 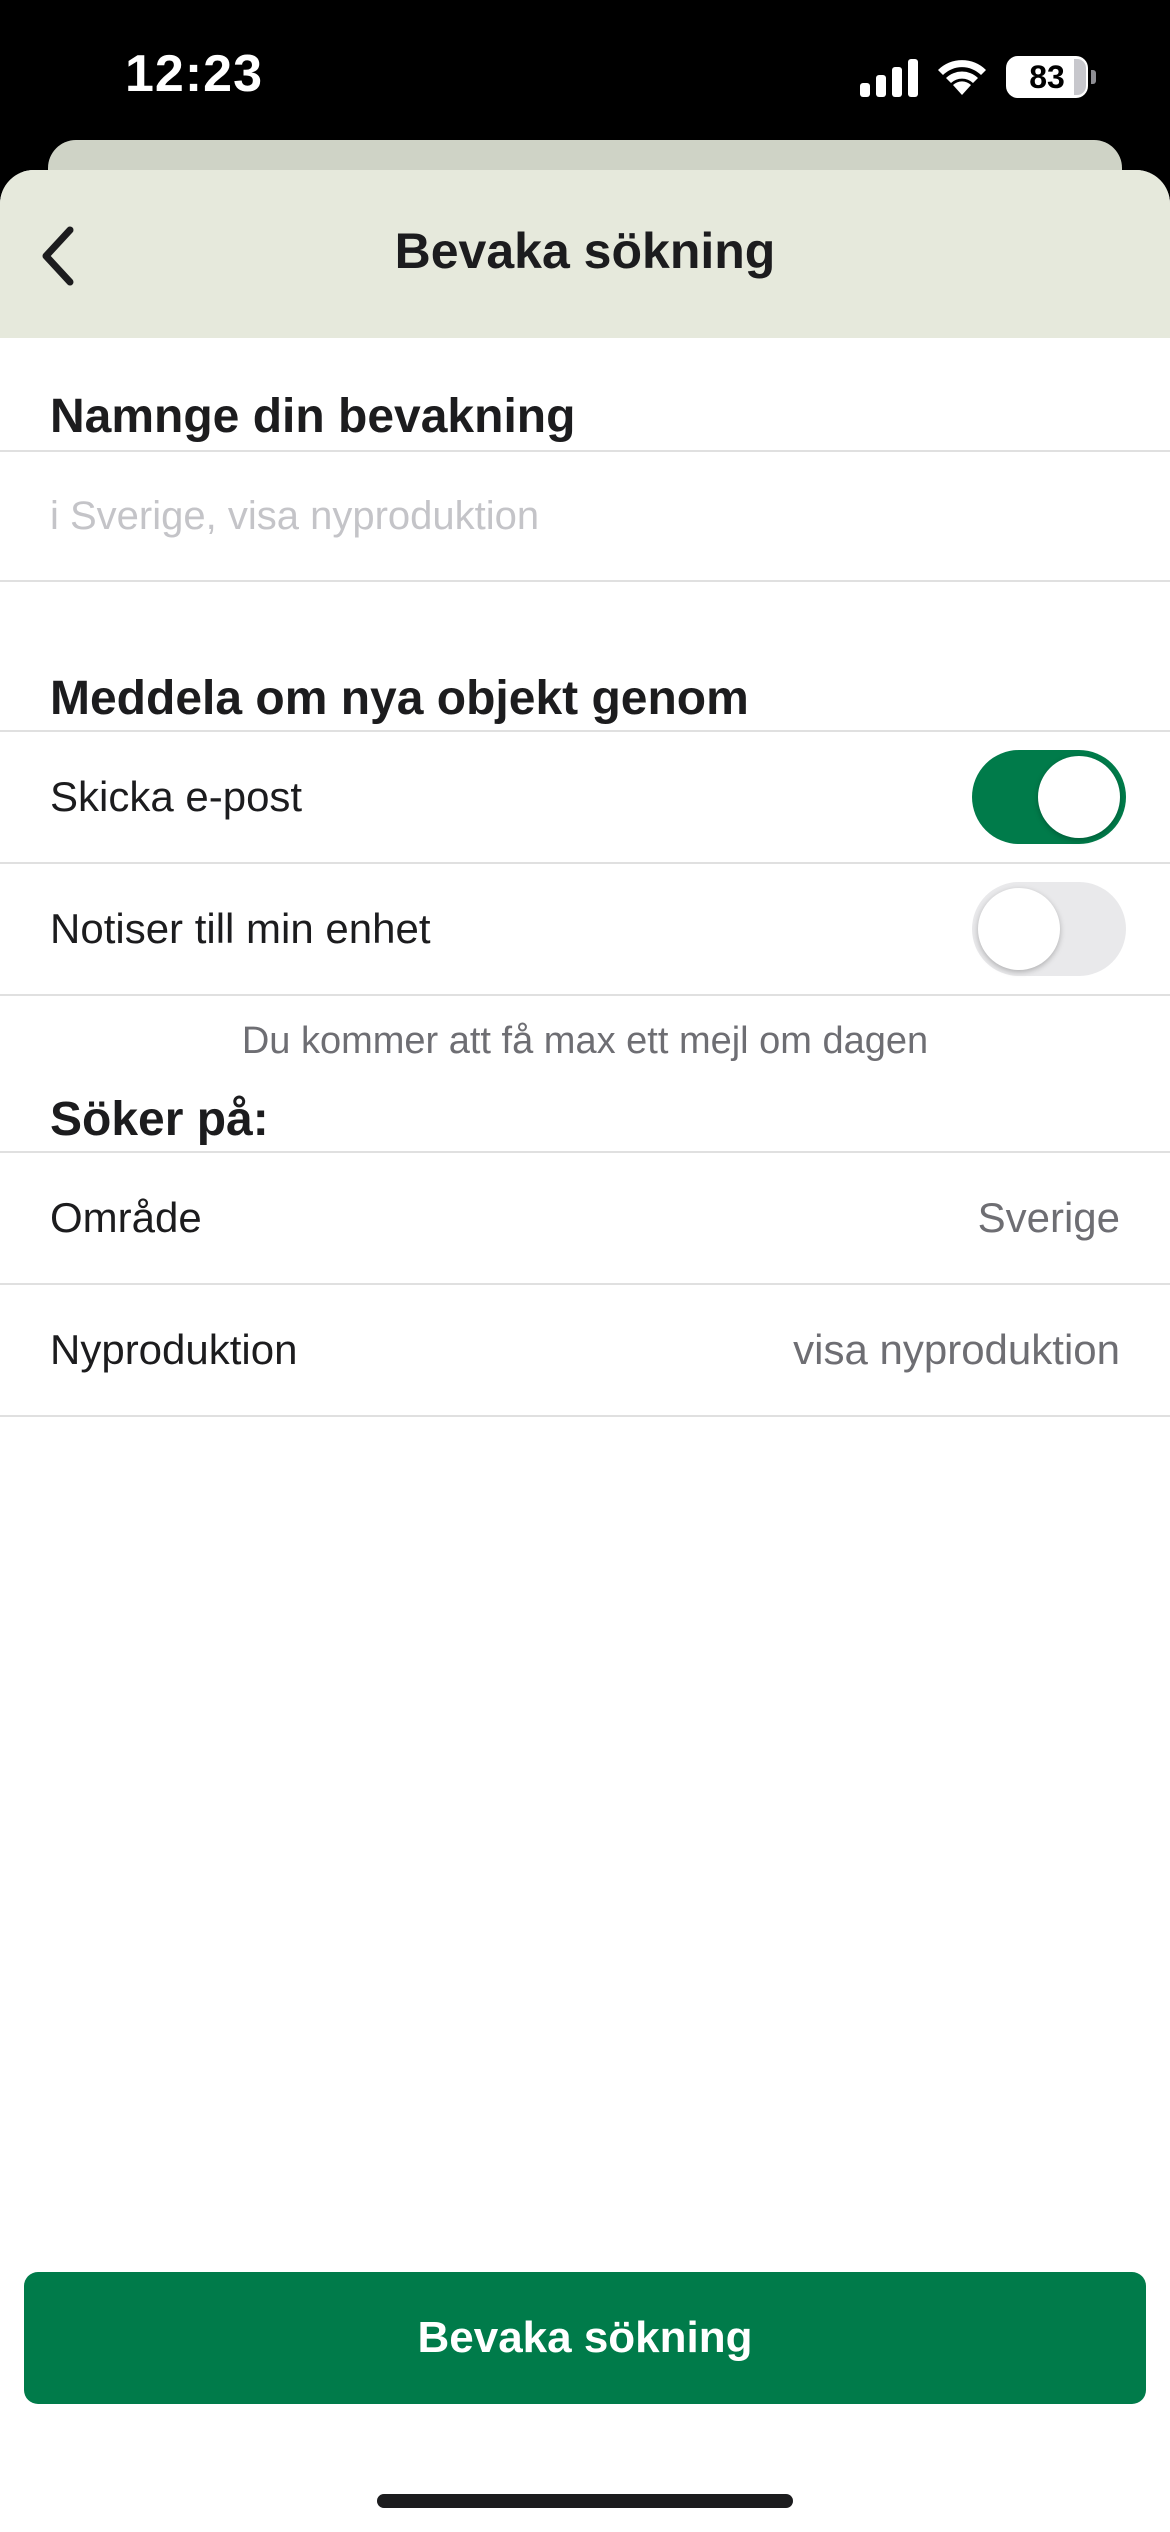 What do you see at coordinates (585, 797) in the screenshot?
I see `email-option-row: Skicka e-post` at bounding box center [585, 797].